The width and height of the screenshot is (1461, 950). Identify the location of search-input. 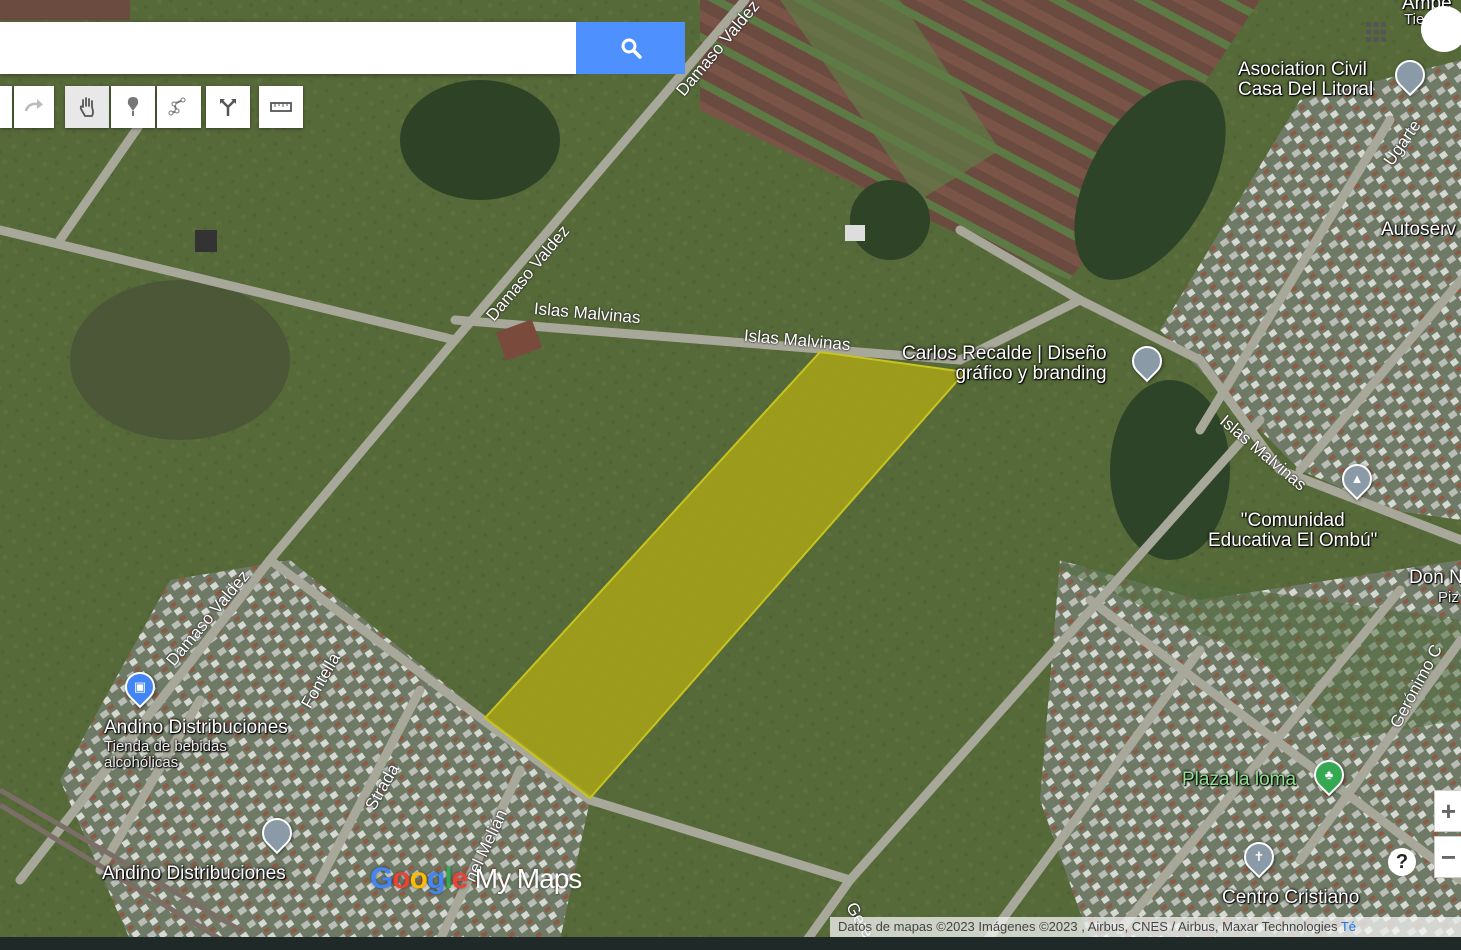
(288, 48).